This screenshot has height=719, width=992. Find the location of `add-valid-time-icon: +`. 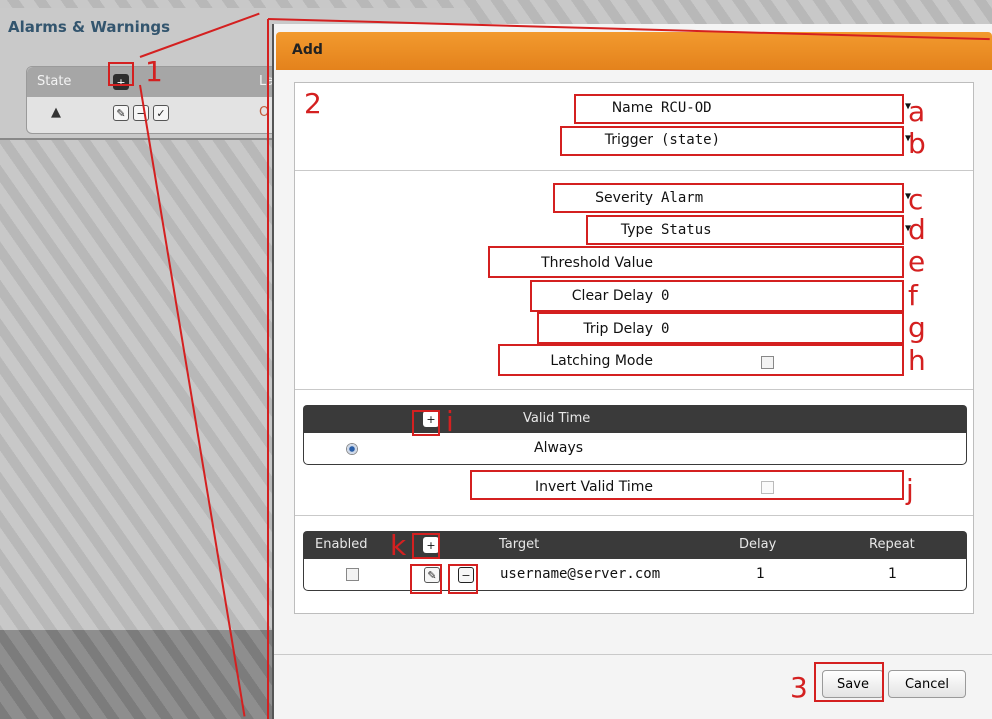

add-valid-time-icon: + is located at coordinates (431, 419).